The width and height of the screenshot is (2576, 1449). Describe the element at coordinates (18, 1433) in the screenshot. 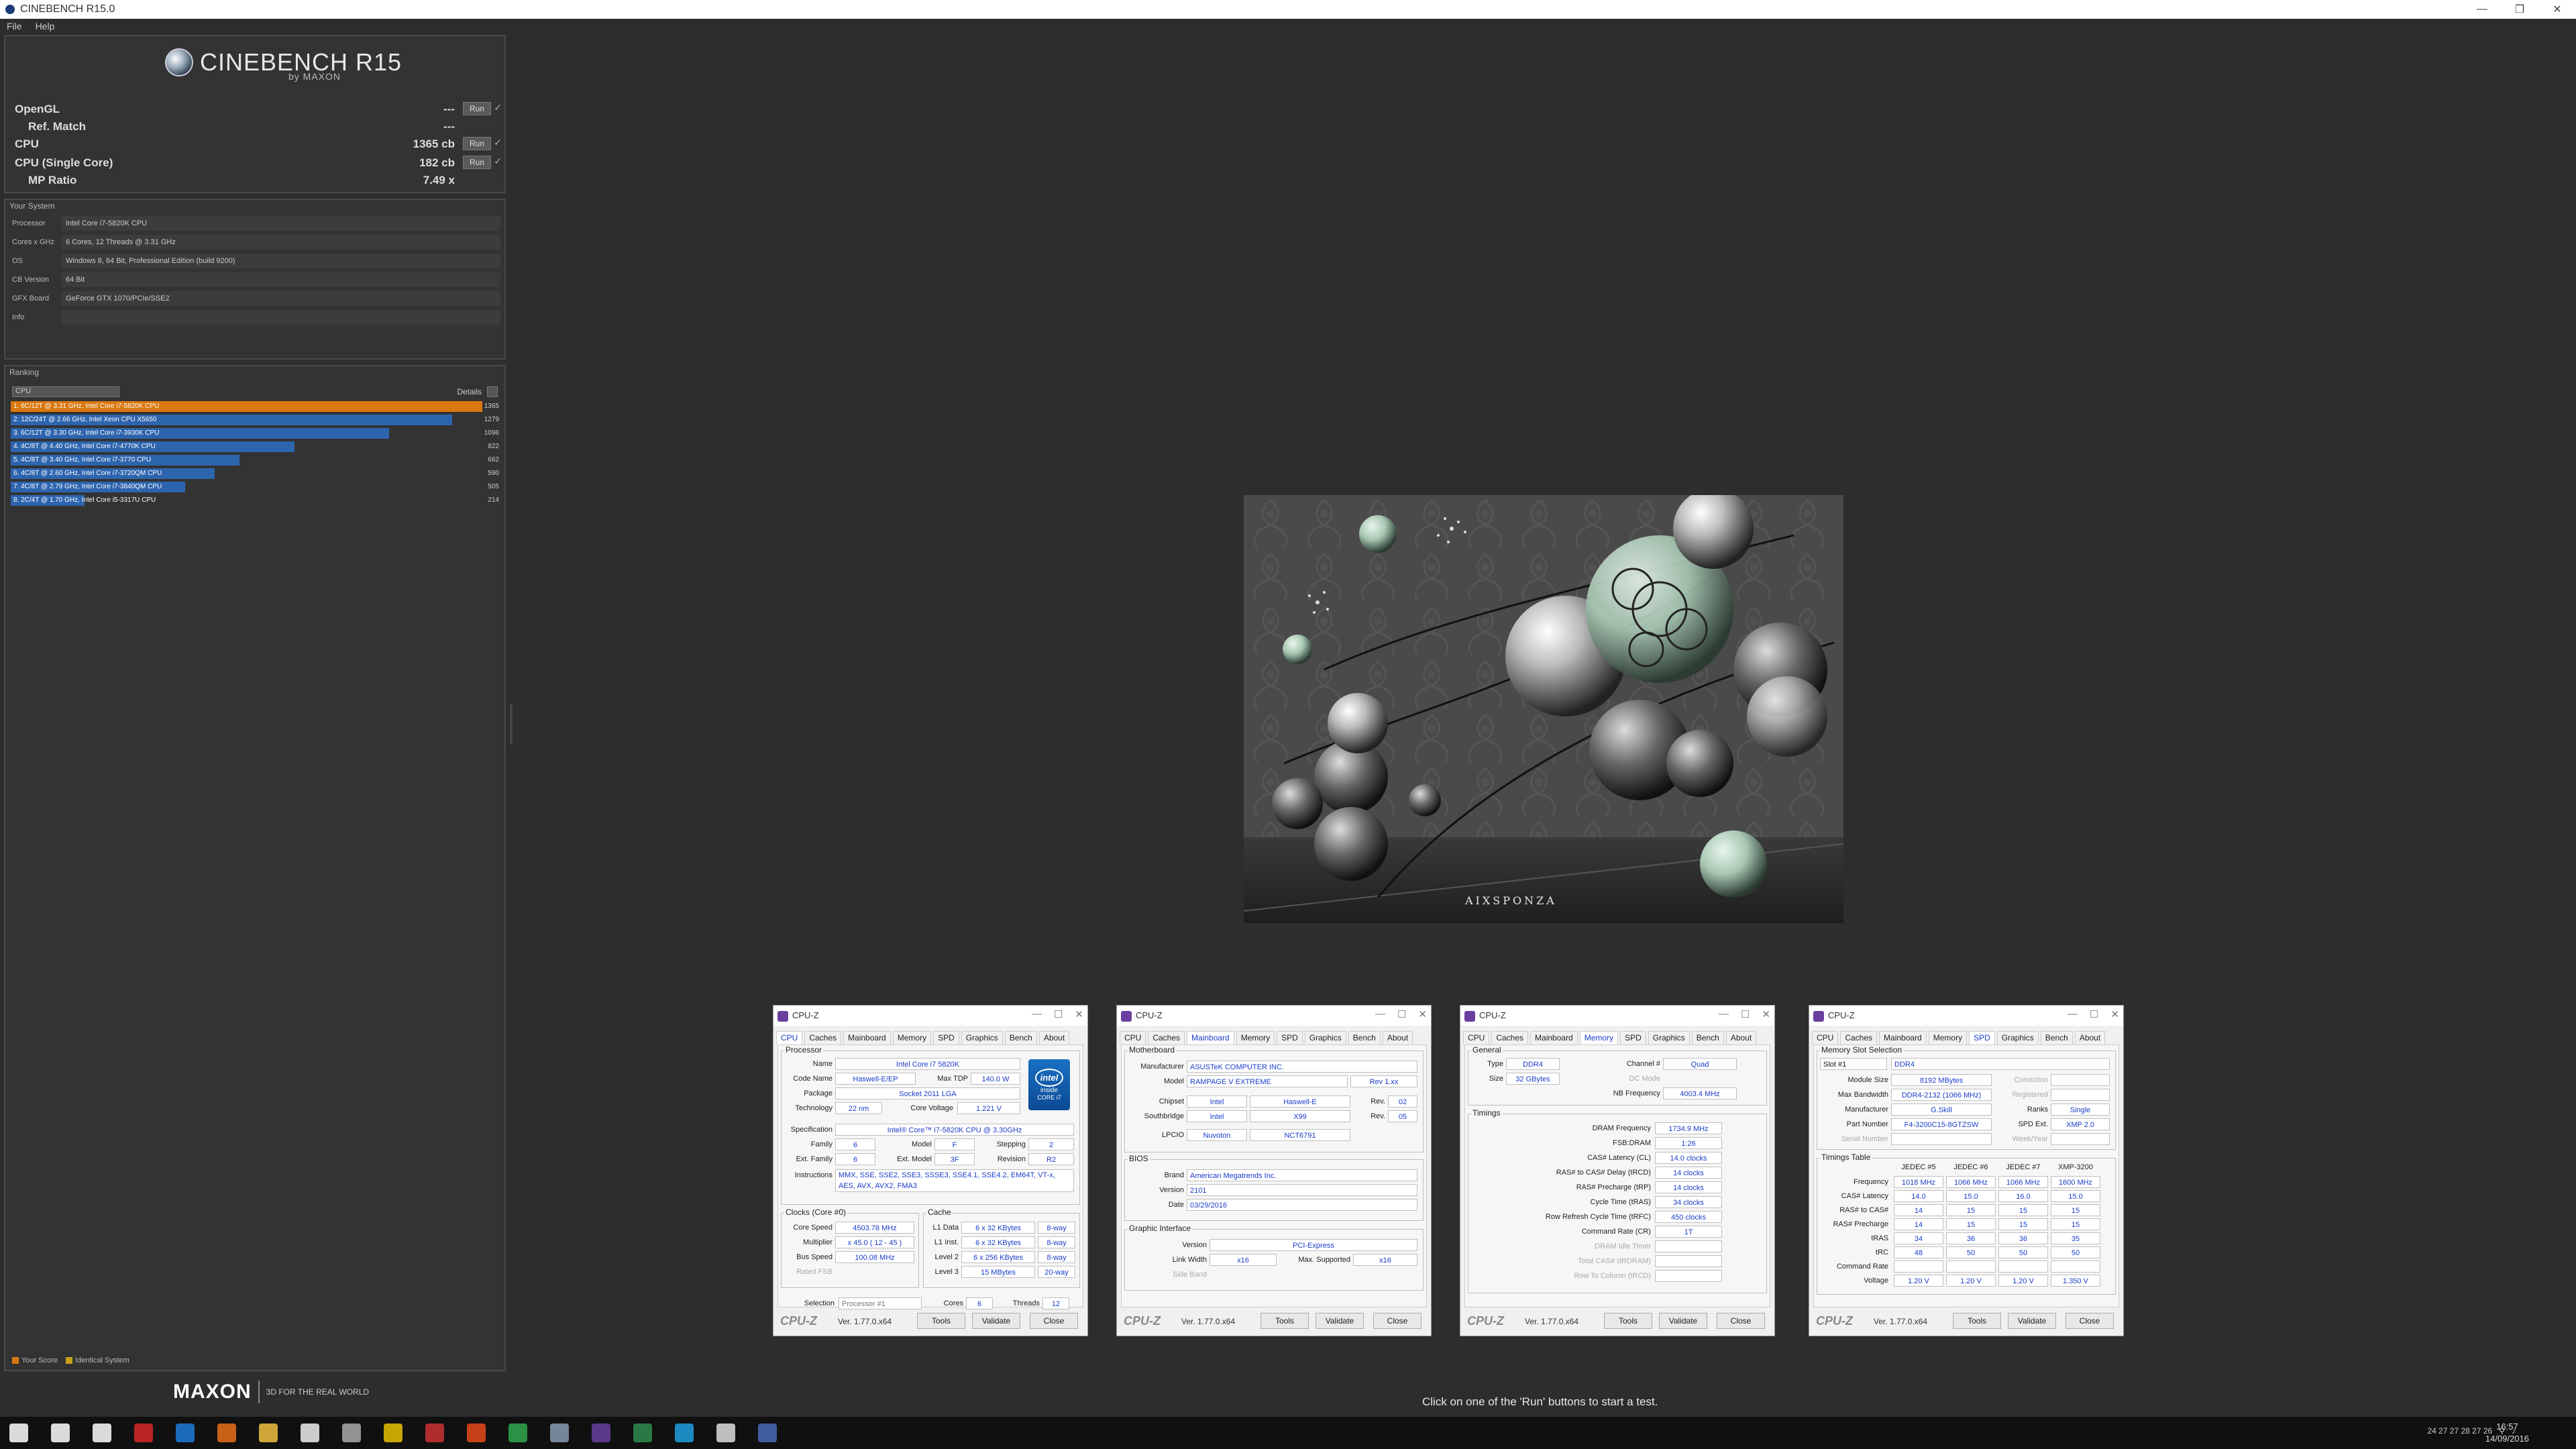

I see `start-icon` at that location.